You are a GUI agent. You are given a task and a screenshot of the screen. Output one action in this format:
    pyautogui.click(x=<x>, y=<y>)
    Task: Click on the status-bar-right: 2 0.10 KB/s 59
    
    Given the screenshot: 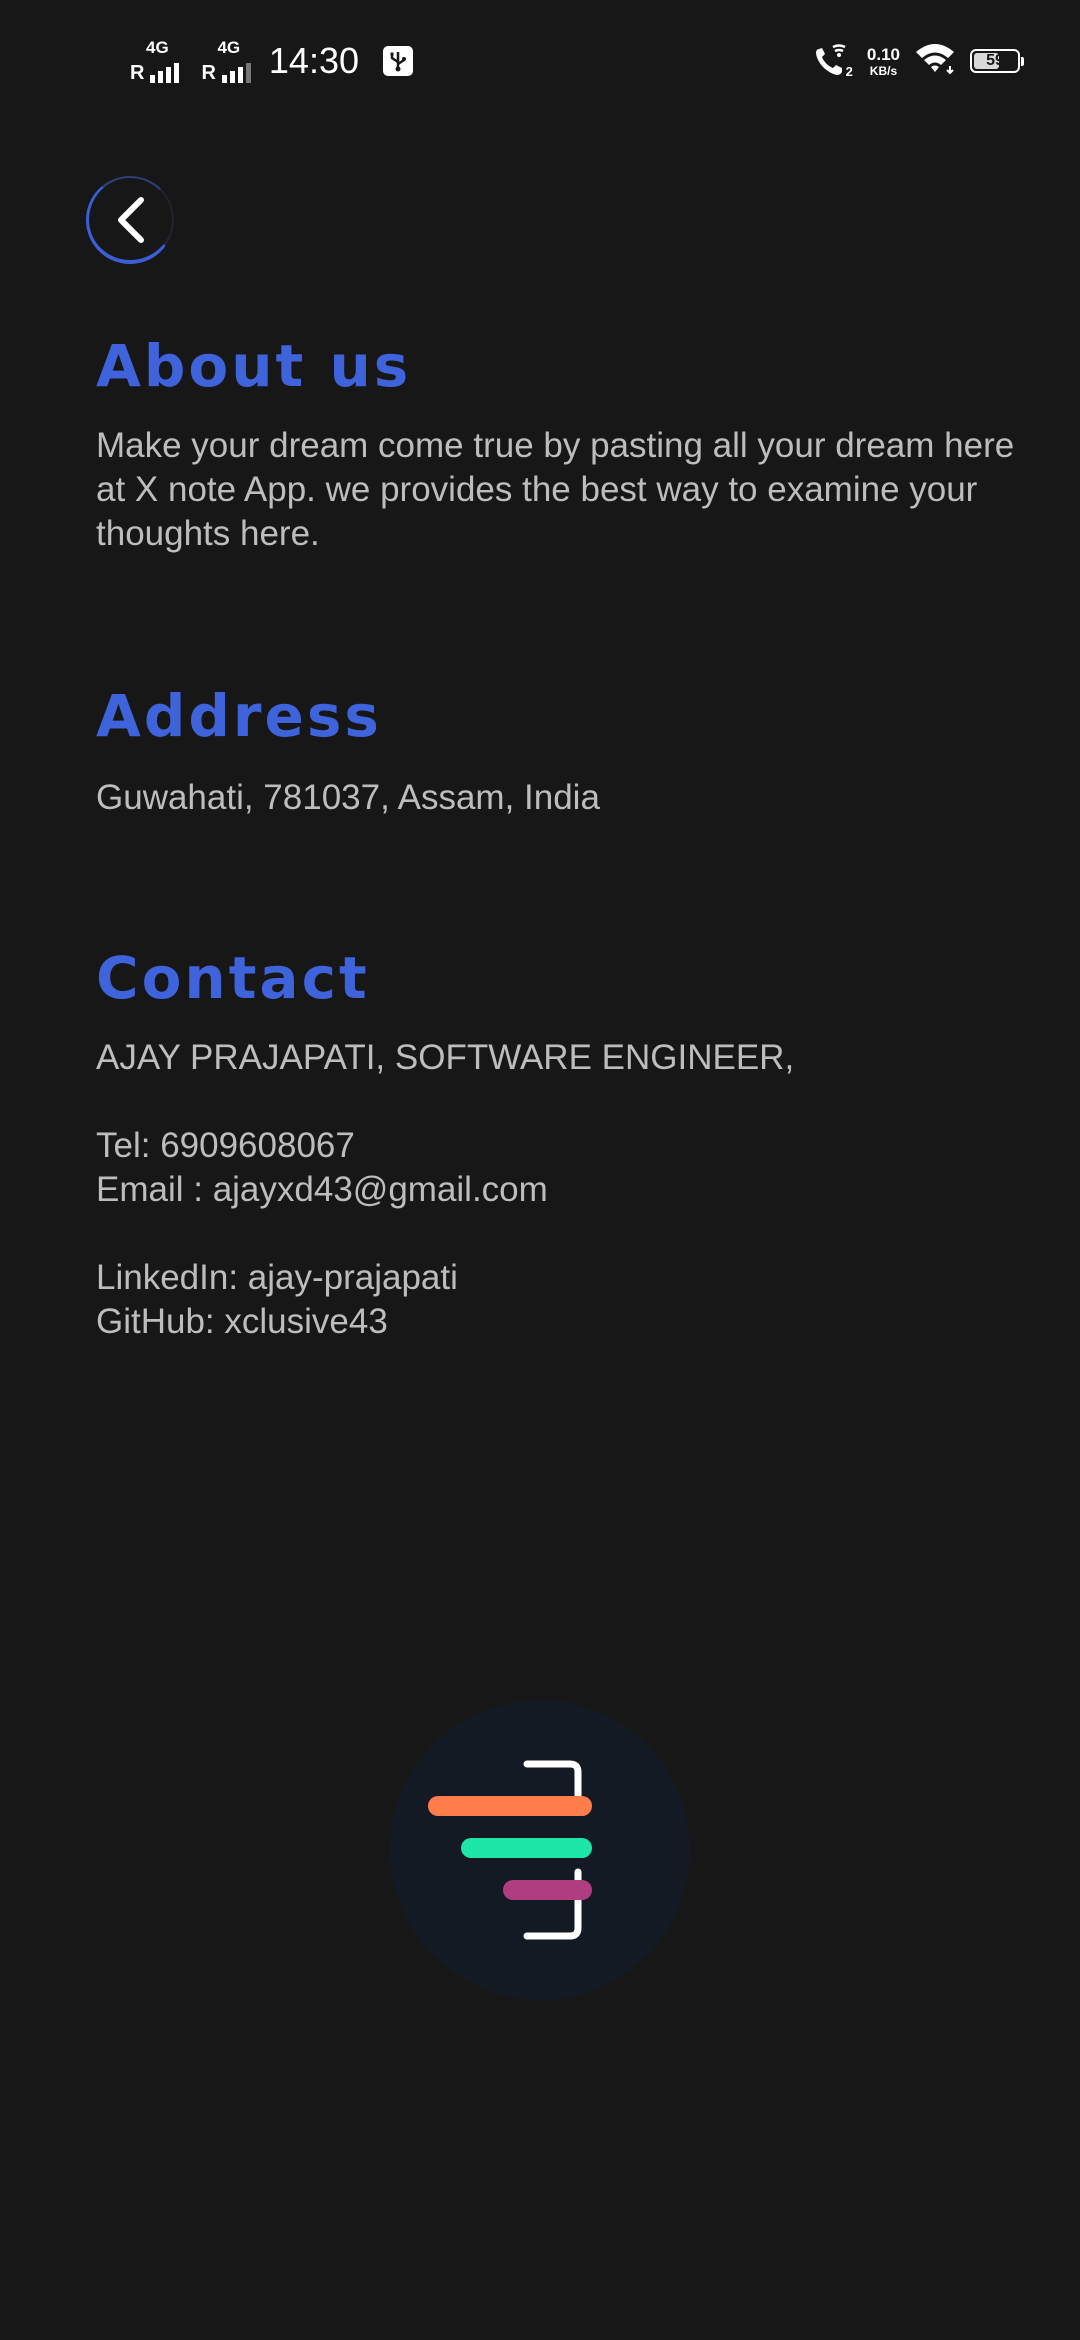 What is the action you would take?
    pyautogui.click(x=918, y=61)
    